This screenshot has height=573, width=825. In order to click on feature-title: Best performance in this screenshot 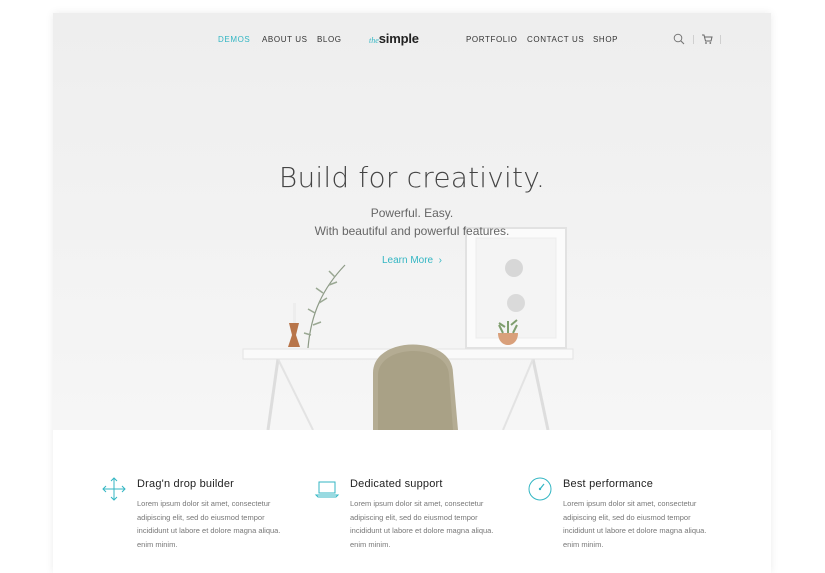, I will do `click(608, 484)`.